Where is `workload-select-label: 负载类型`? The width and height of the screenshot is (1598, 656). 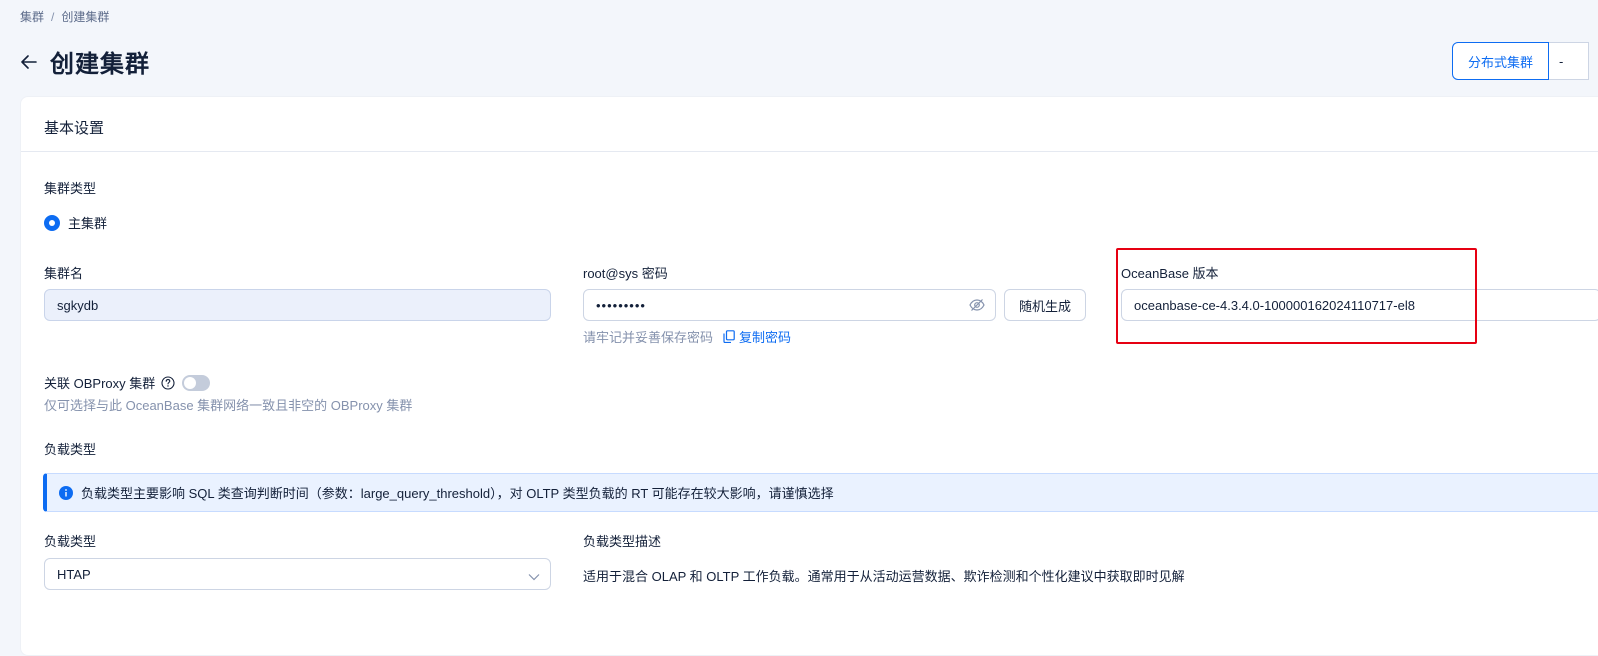
workload-select-label: 负载类型 is located at coordinates (70, 541).